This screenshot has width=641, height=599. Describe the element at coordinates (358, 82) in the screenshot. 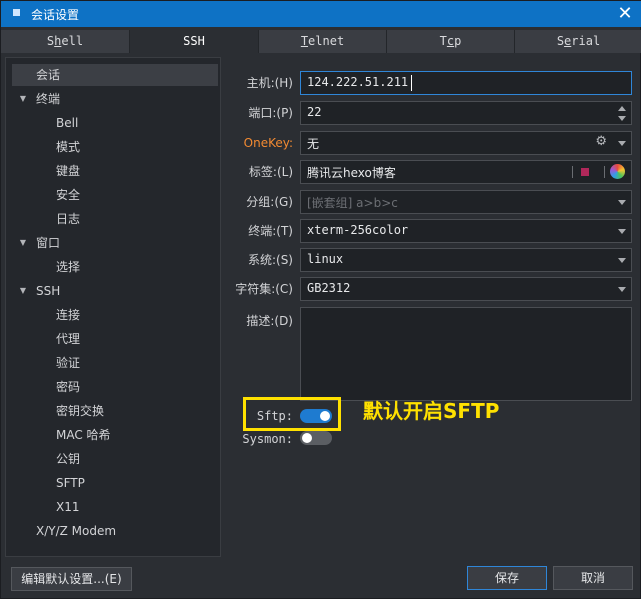

I see `host-value: 124.222.51.211` at that location.